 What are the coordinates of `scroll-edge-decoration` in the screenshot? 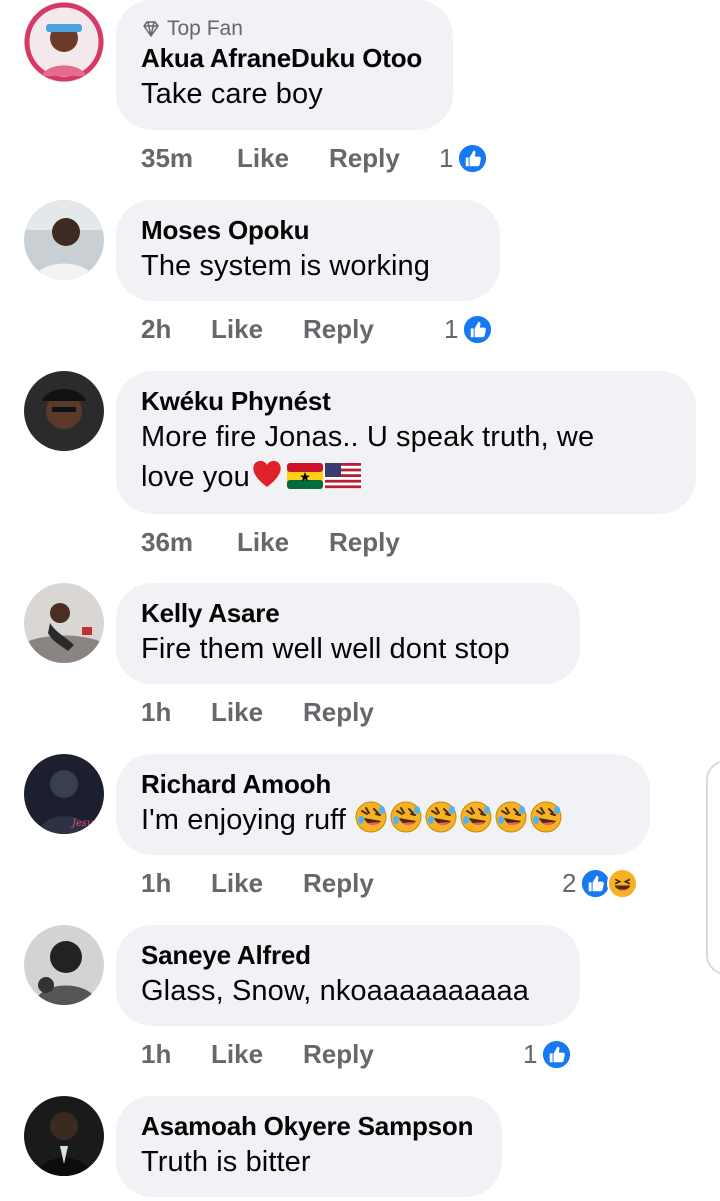 It's located at (713, 867).